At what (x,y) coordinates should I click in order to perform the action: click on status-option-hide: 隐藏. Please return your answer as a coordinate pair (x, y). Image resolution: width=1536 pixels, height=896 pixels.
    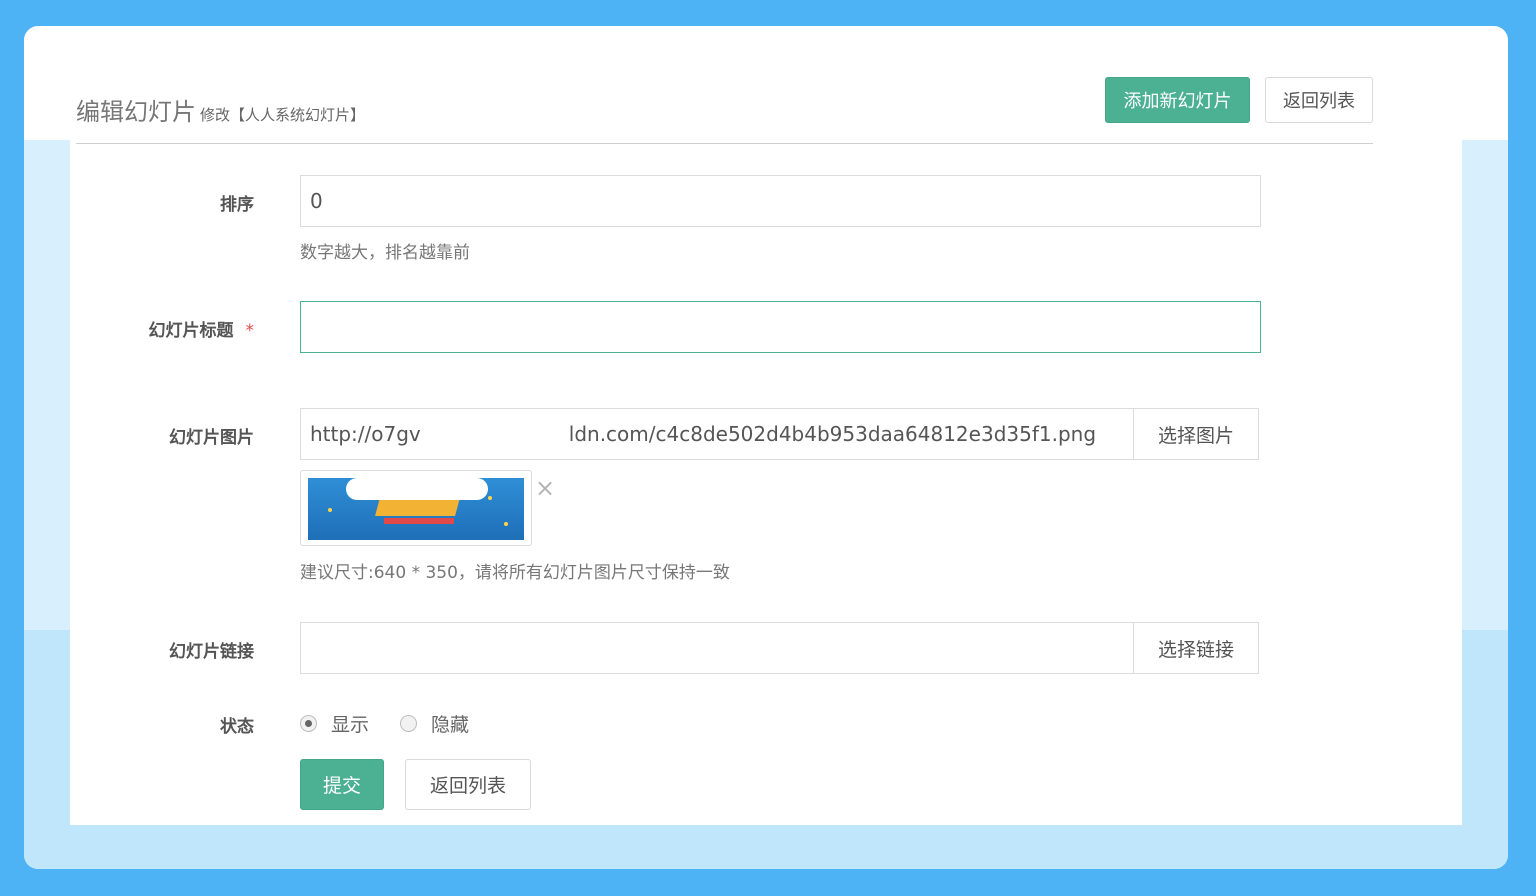
    Looking at the image, I should click on (434, 723).